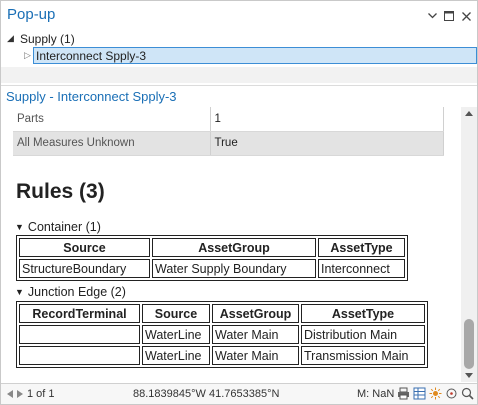 The width and height of the screenshot is (478, 405). Describe the element at coordinates (239, 16) in the screenshot. I see `title-bar: Pop-up` at that location.